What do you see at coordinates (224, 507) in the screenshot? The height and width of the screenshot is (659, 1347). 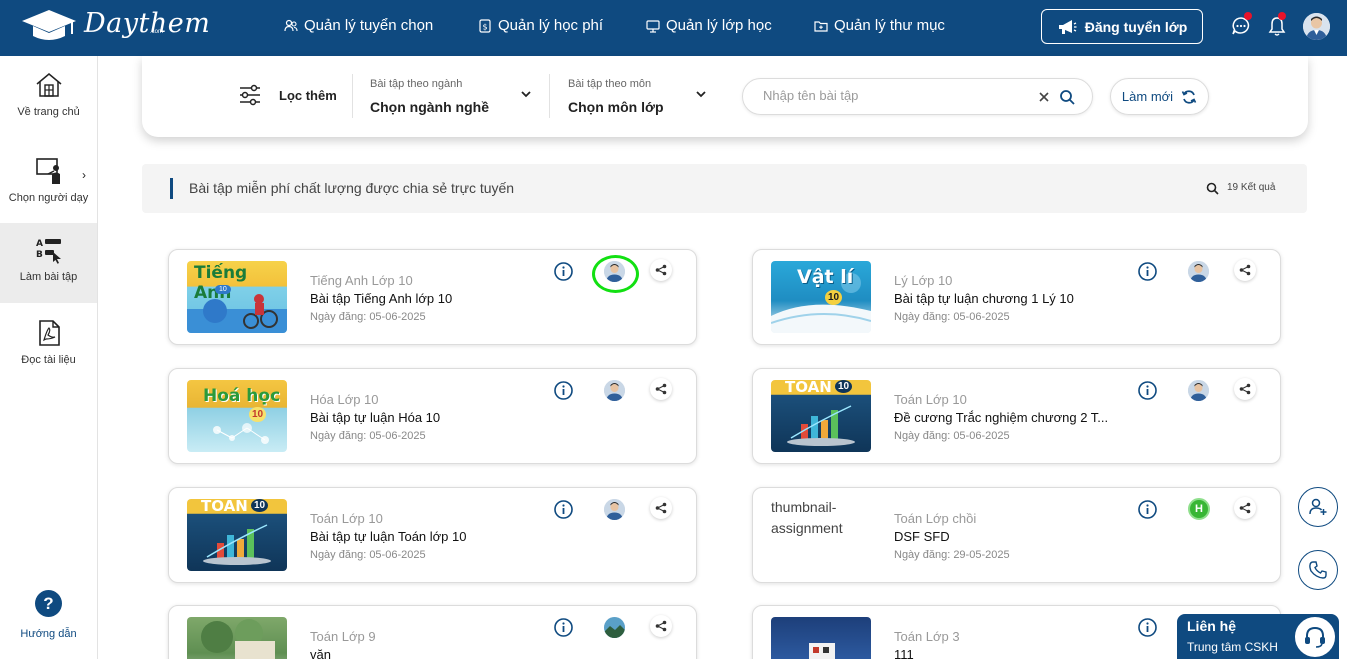 I see `thumb-title: TOÁN` at bounding box center [224, 507].